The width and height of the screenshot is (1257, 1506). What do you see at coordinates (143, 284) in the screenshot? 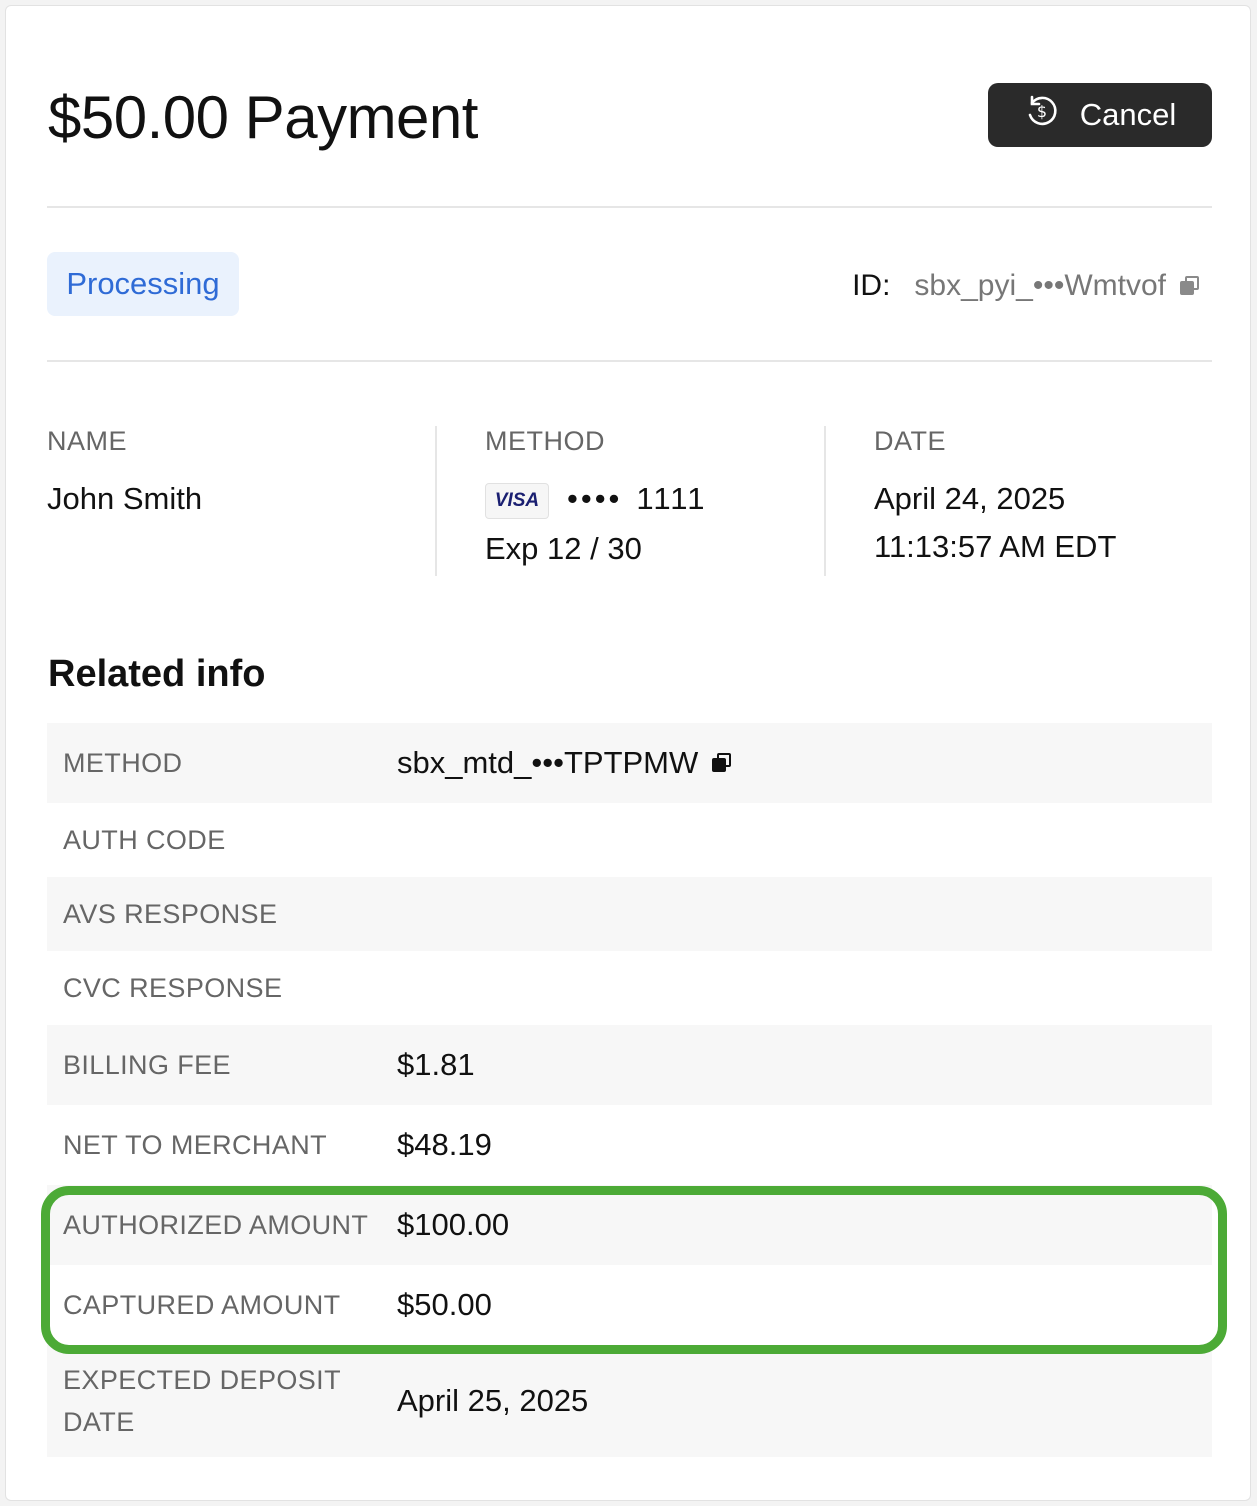
I see `status-badge: Processing` at bounding box center [143, 284].